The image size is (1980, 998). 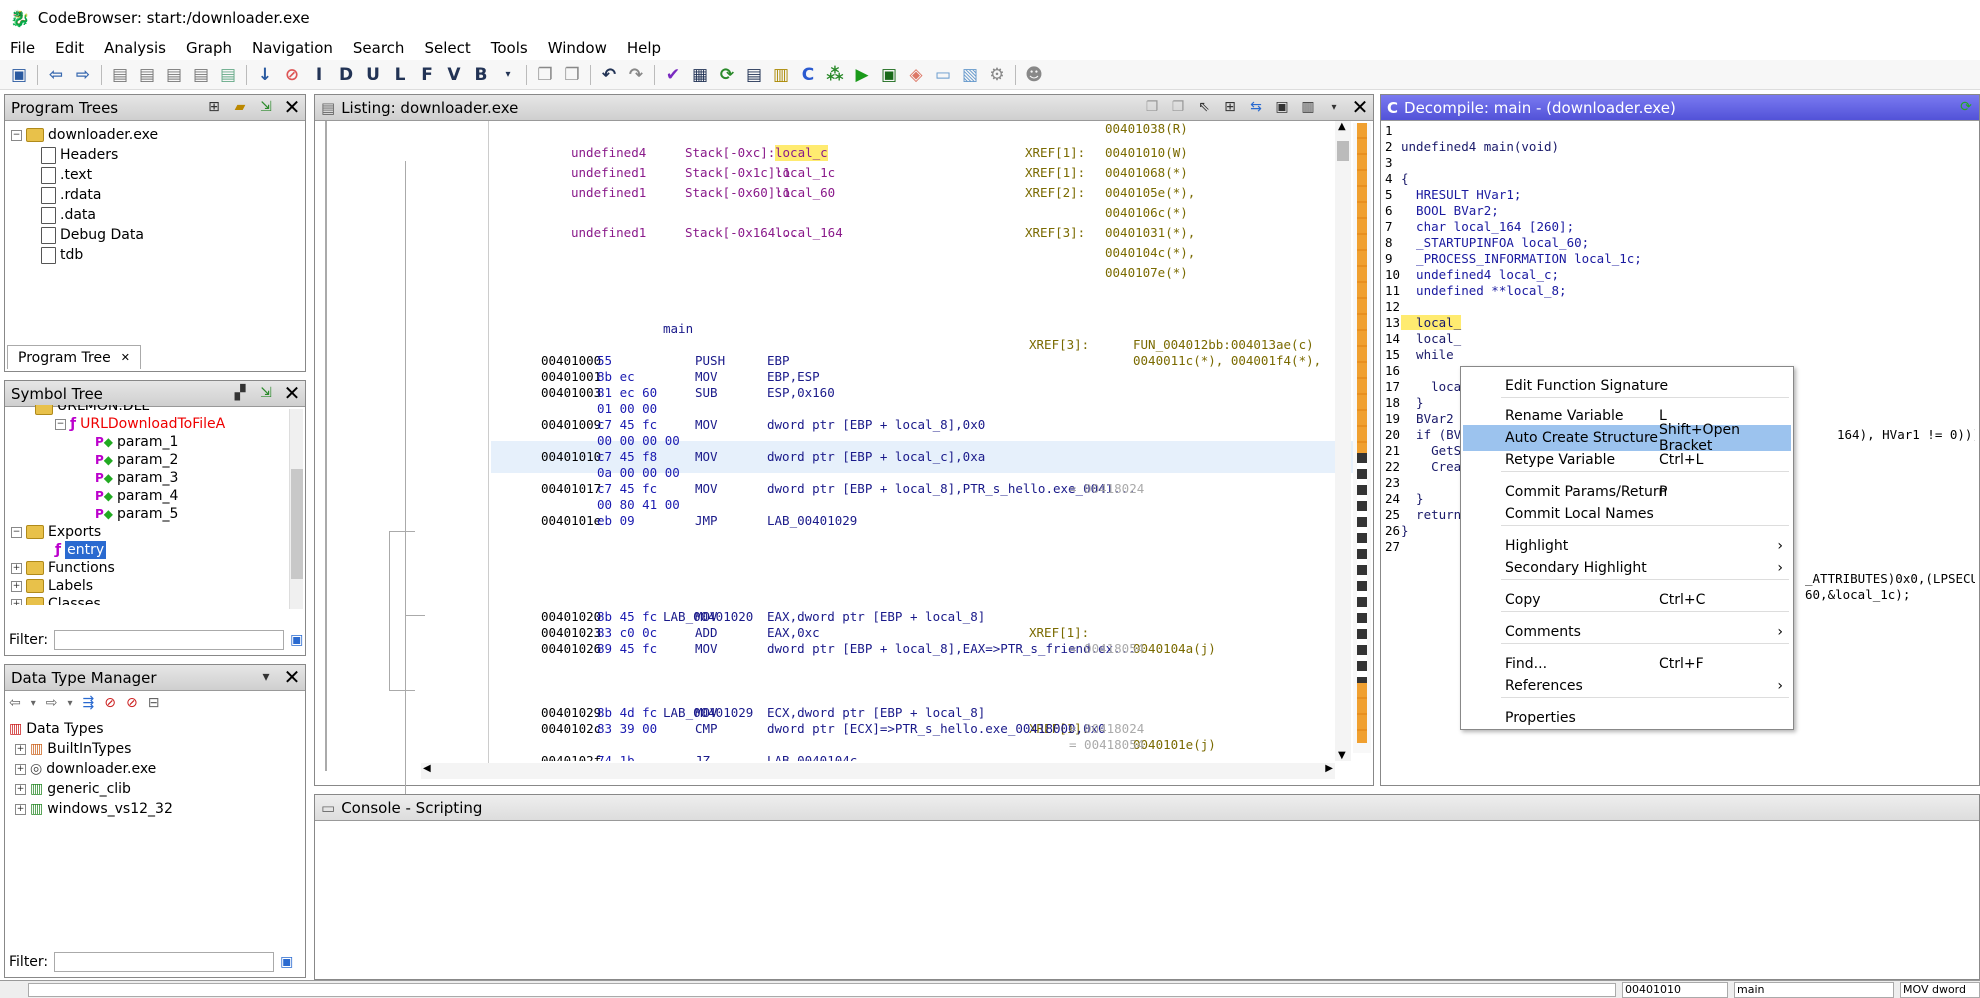 I want to click on tree-item-entry: ƒ entry, so click(x=151, y=550).